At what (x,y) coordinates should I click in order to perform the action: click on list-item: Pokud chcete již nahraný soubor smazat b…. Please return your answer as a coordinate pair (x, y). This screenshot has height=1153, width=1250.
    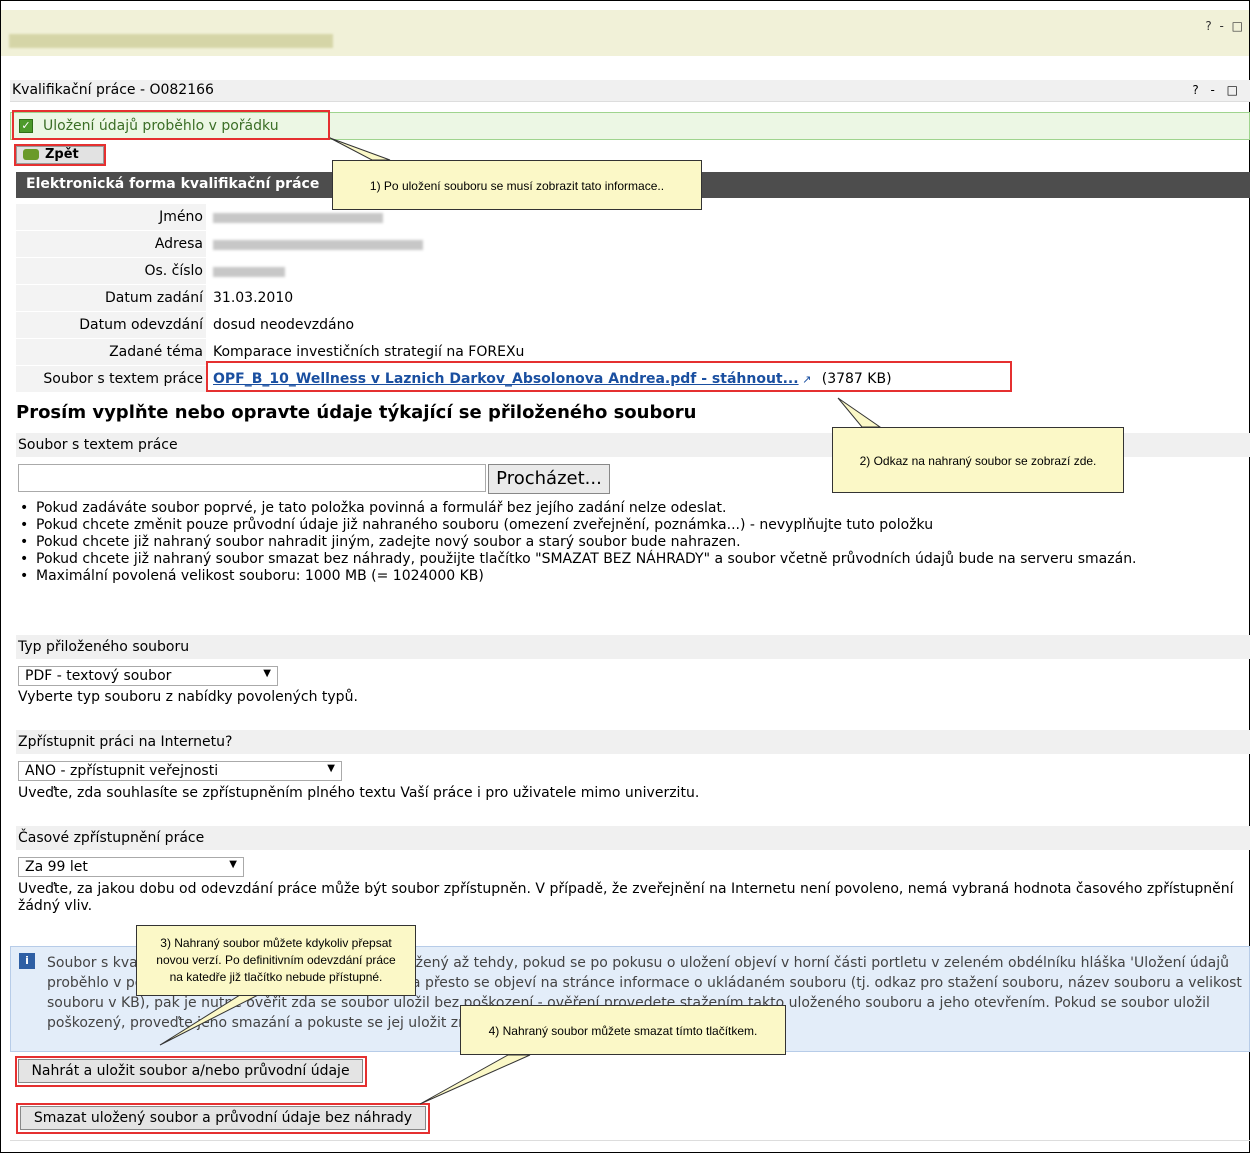
    Looking at the image, I should click on (631, 559).